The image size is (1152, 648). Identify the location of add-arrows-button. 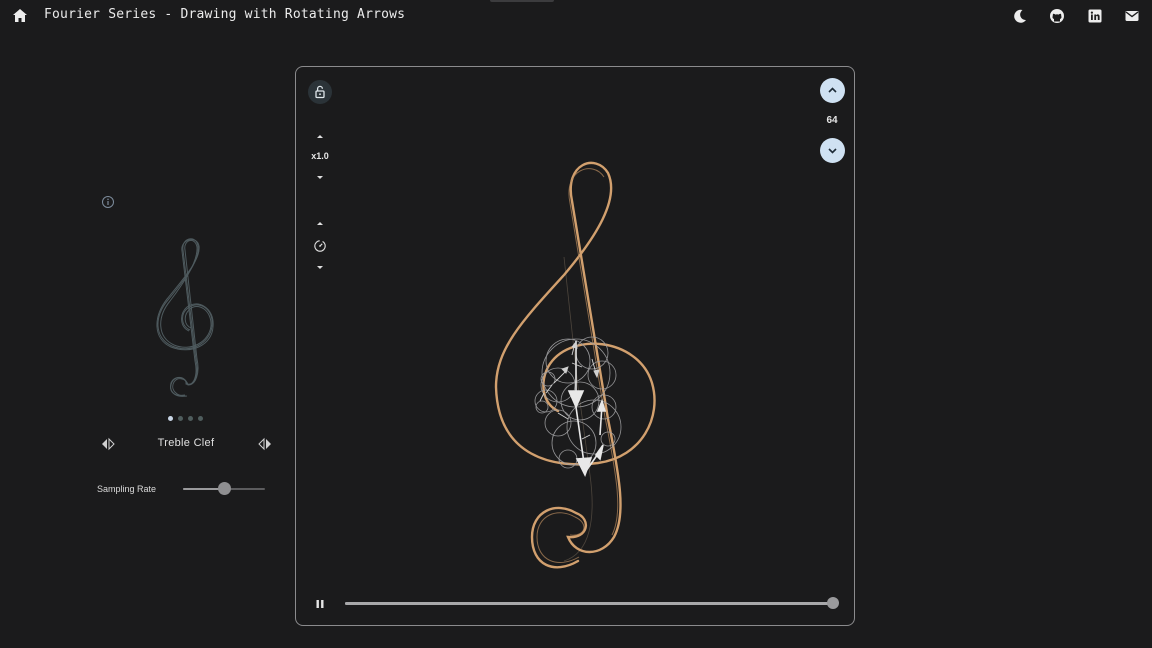
(832, 90).